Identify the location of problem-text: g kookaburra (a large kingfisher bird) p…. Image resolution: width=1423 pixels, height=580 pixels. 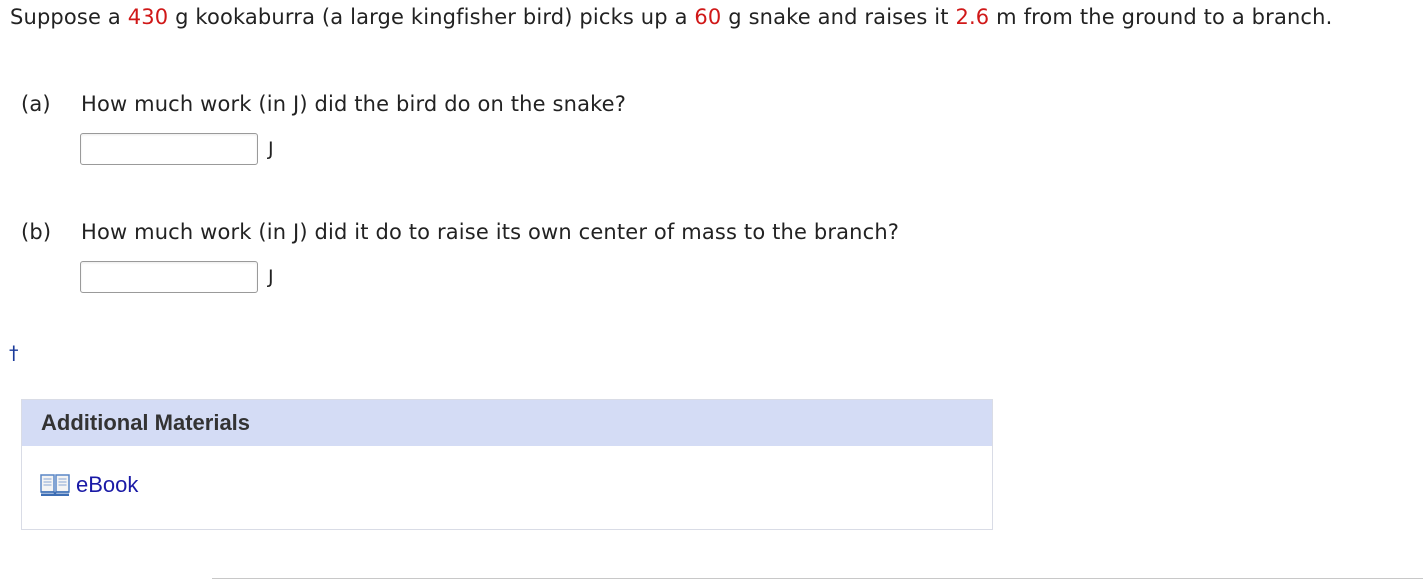
(431, 17).